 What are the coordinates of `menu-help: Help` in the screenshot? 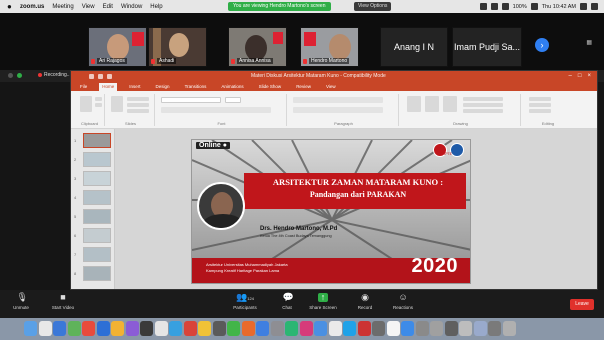 It's located at (156, 7).